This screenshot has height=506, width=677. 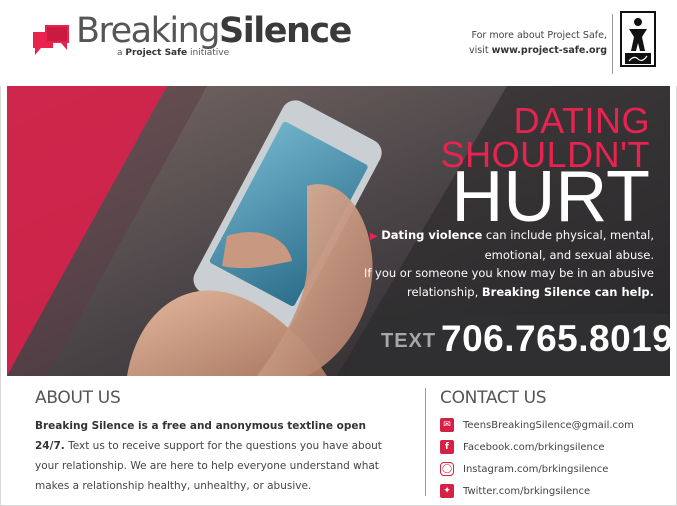 I want to click on hero-bullet-bold: Dating violence, so click(x=432, y=235).